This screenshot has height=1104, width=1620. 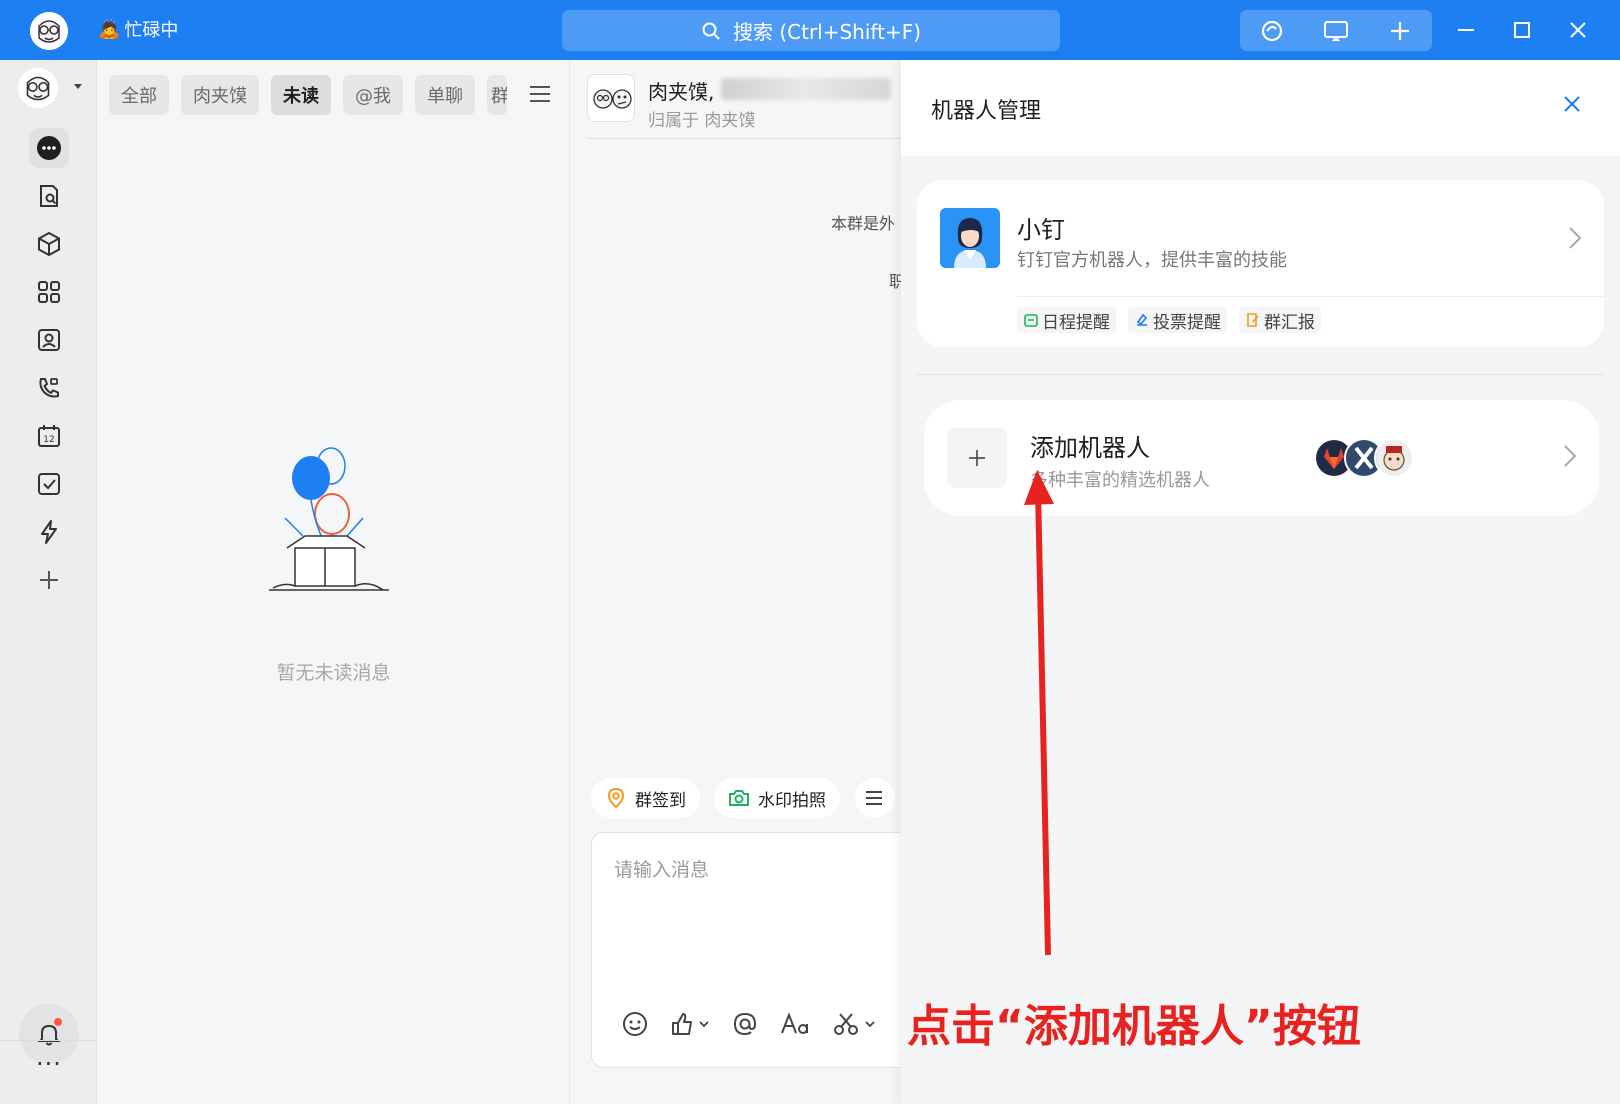 What do you see at coordinates (977, 458) in the screenshot?
I see `add-robot-plus` at bounding box center [977, 458].